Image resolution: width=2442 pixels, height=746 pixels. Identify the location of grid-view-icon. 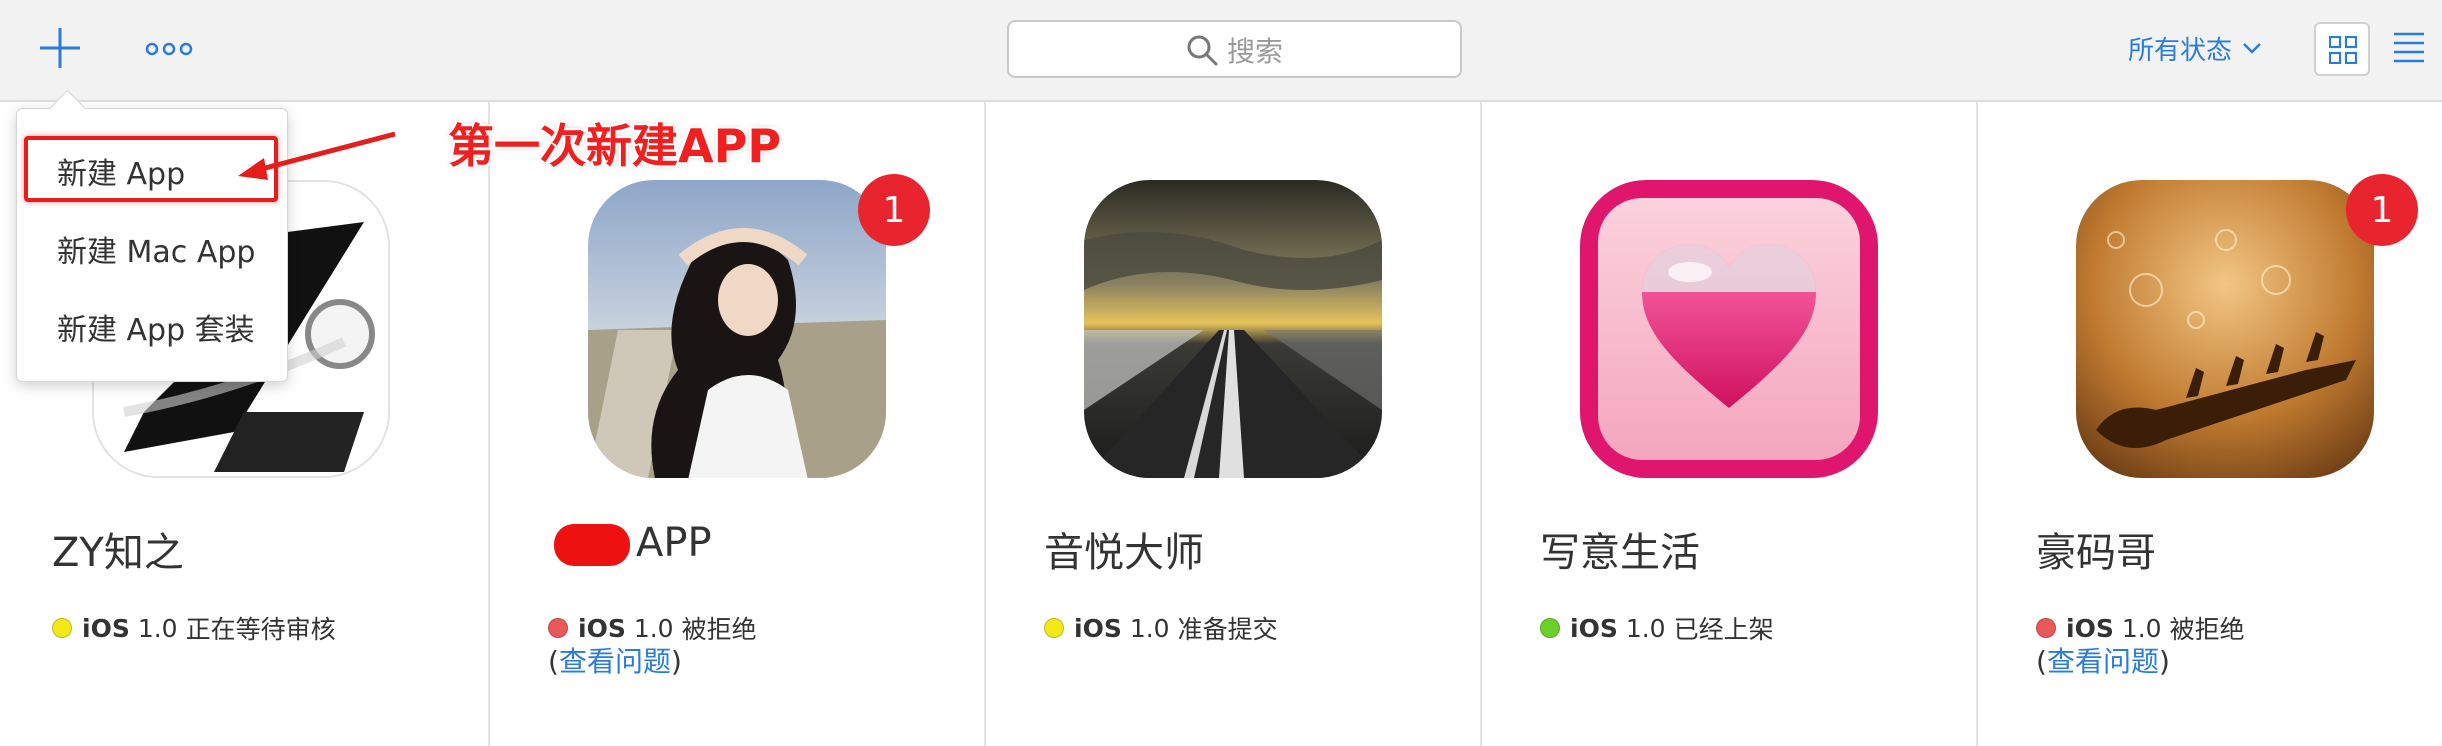
(2343, 50).